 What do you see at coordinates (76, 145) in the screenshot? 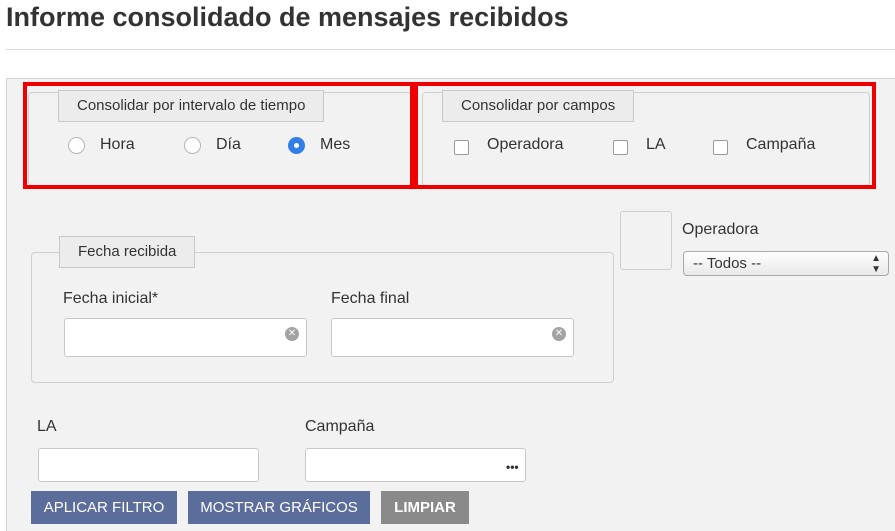
I see `radio-hora-control` at bounding box center [76, 145].